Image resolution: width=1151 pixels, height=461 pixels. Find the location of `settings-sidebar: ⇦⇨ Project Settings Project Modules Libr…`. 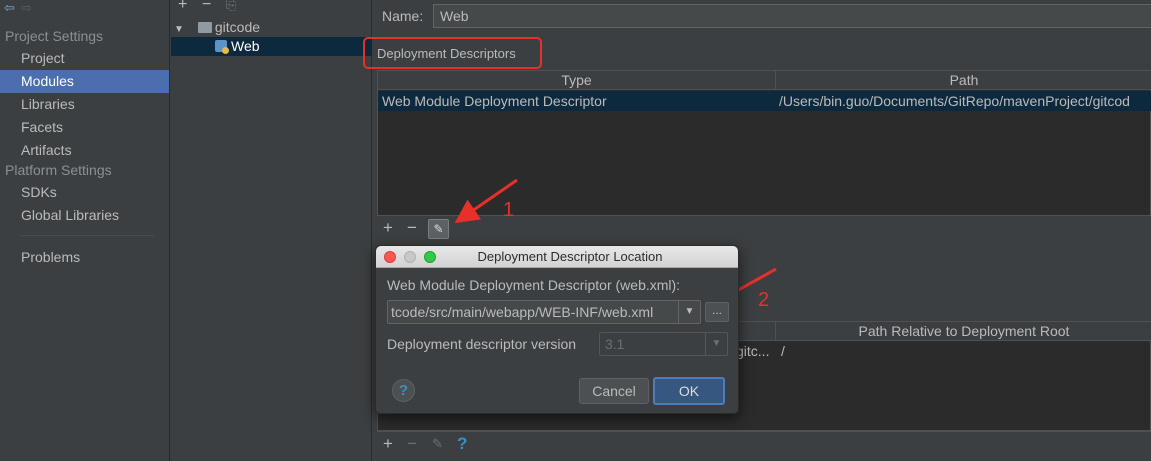

settings-sidebar: ⇦⇨ Project Settings Project Modules Libr… is located at coordinates (85, 230).